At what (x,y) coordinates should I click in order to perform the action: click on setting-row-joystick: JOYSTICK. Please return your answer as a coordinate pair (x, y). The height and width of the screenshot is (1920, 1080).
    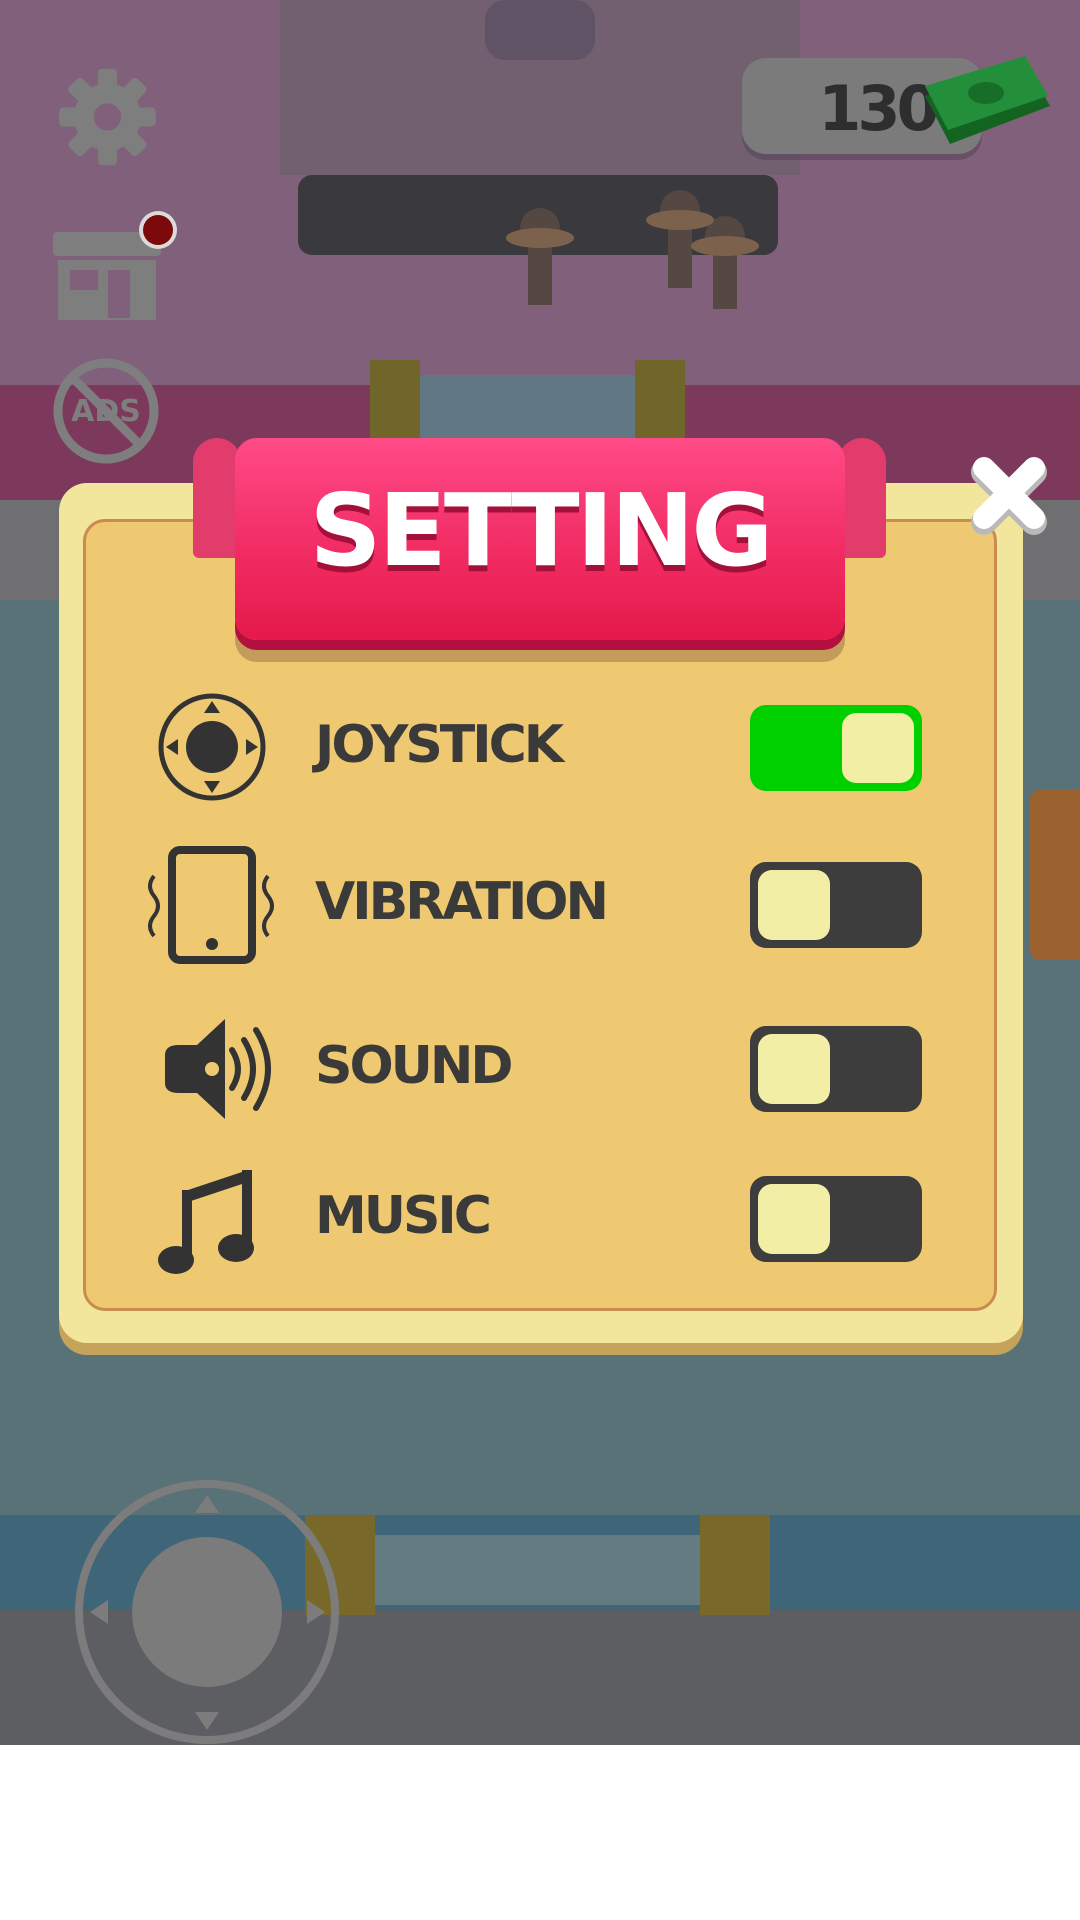
    Looking at the image, I should click on (540, 749).